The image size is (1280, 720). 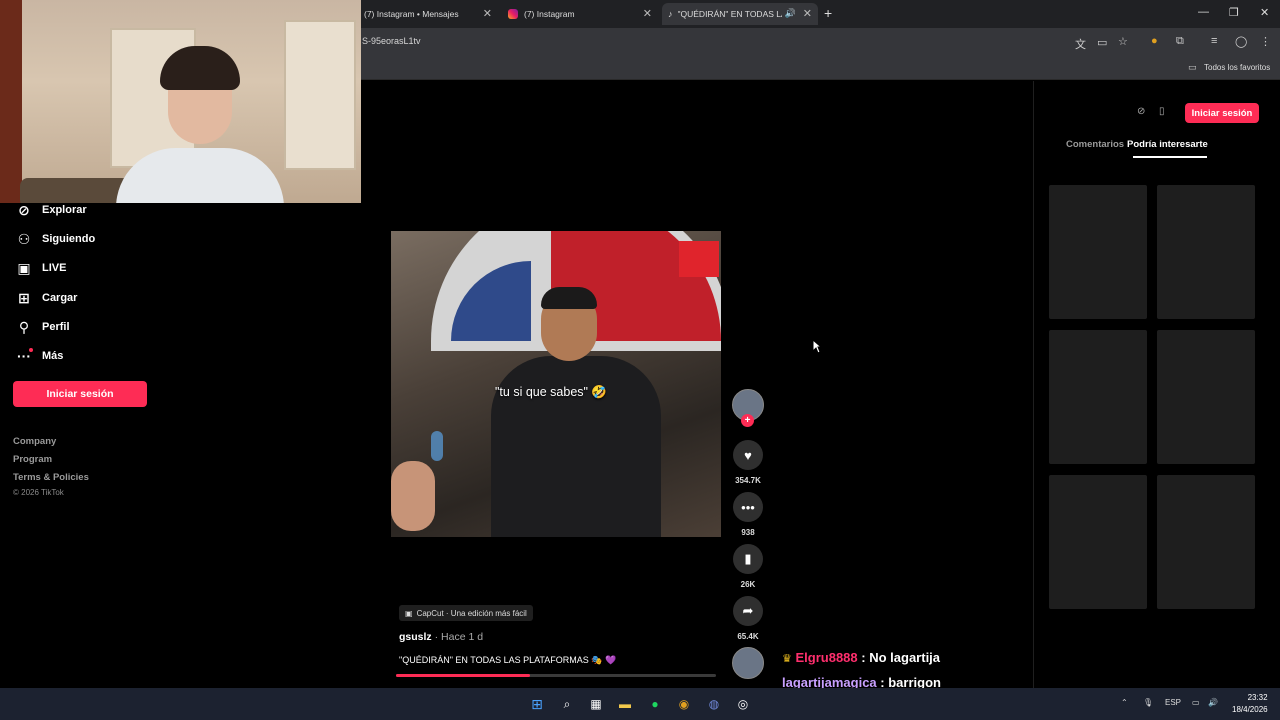 What do you see at coordinates (1167, 144) in the screenshot?
I see `tab-podria-interesarte: Podría interesarte` at bounding box center [1167, 144].